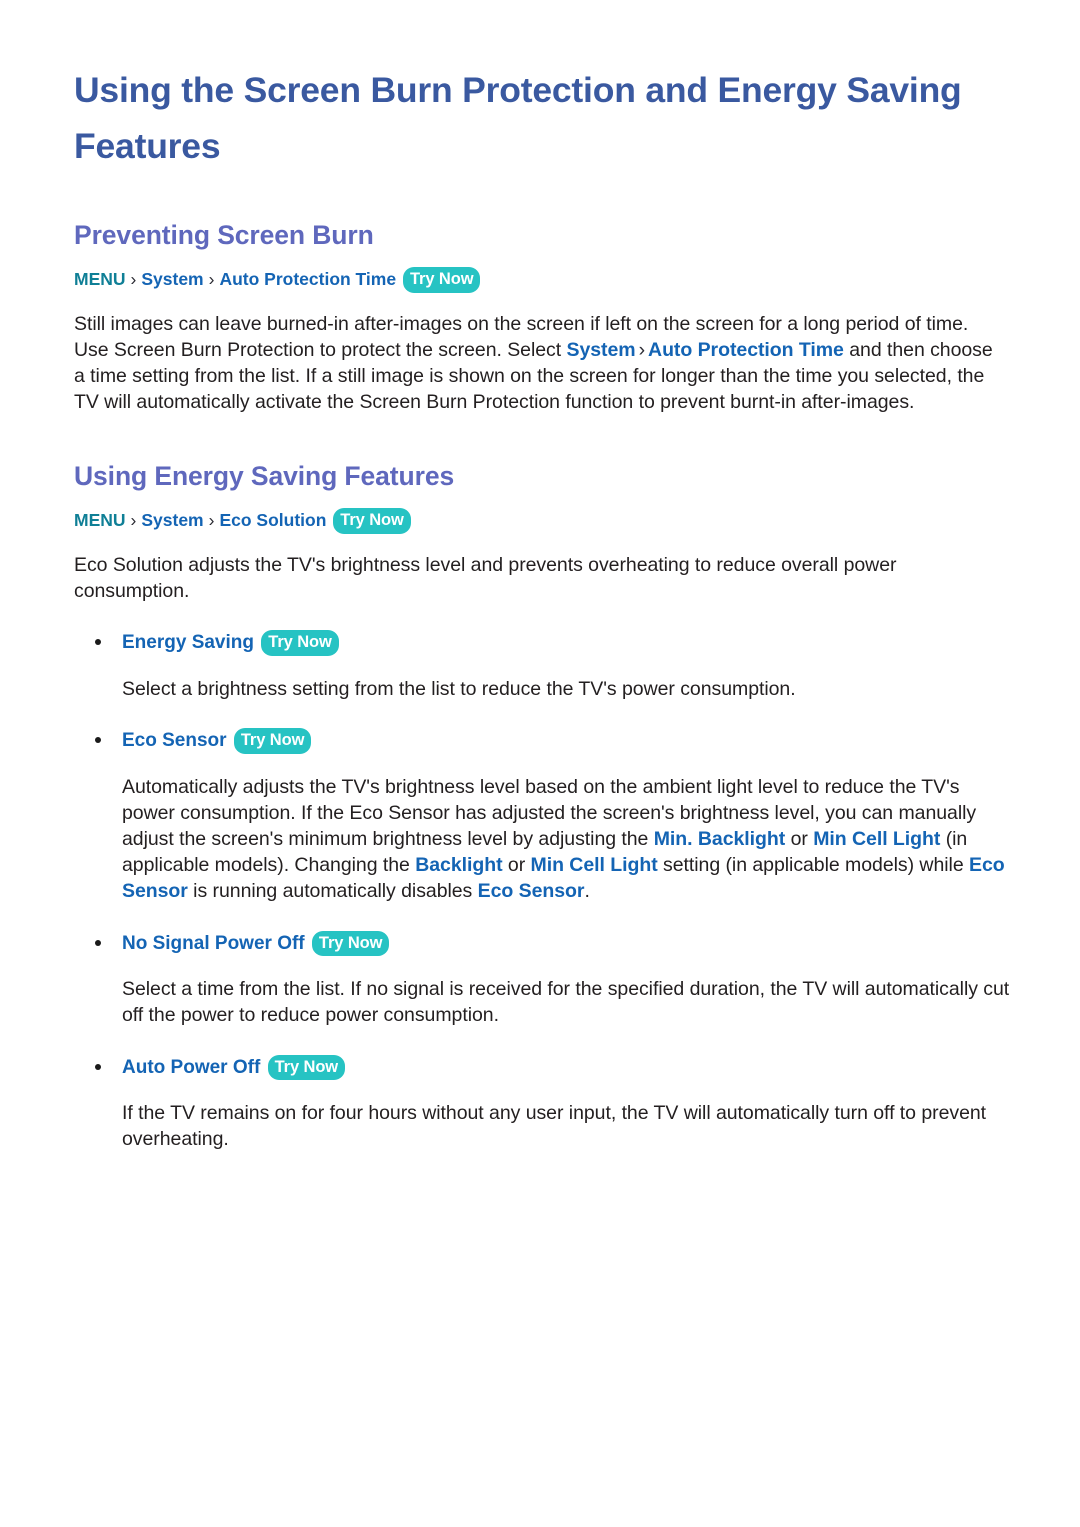 The width and height of the screenshot is (1080, 1527). Describe the element at coordinates (720, 839) in the screenshot. I see `inline-link-min-backlight: Min. Backlight` at that location.